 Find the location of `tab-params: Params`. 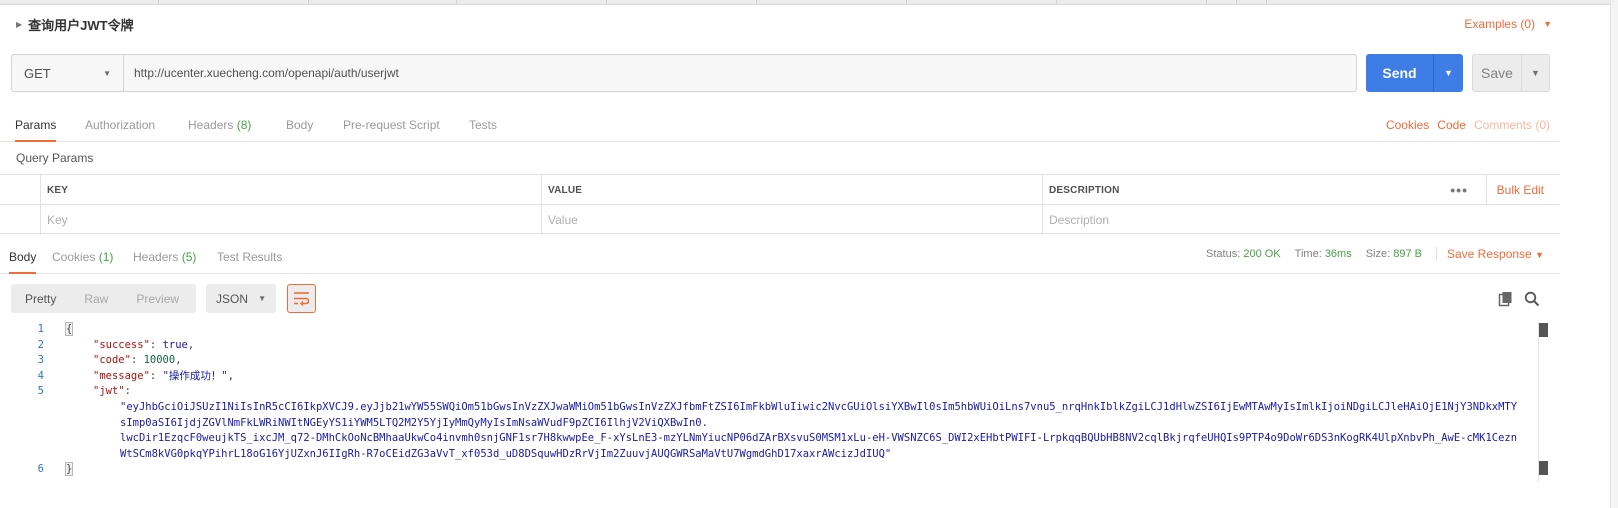

tab-params: Params is located at coordinates (36, 130).